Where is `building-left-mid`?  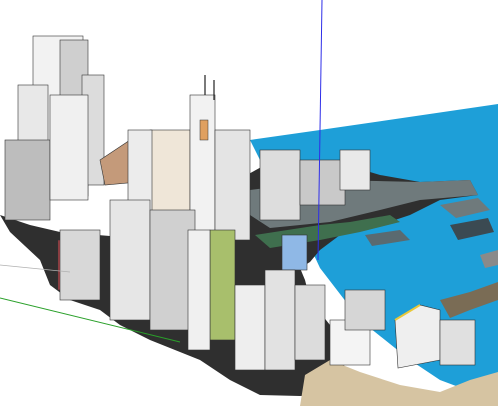
building-left-mid is located at coordinates (69, 147).